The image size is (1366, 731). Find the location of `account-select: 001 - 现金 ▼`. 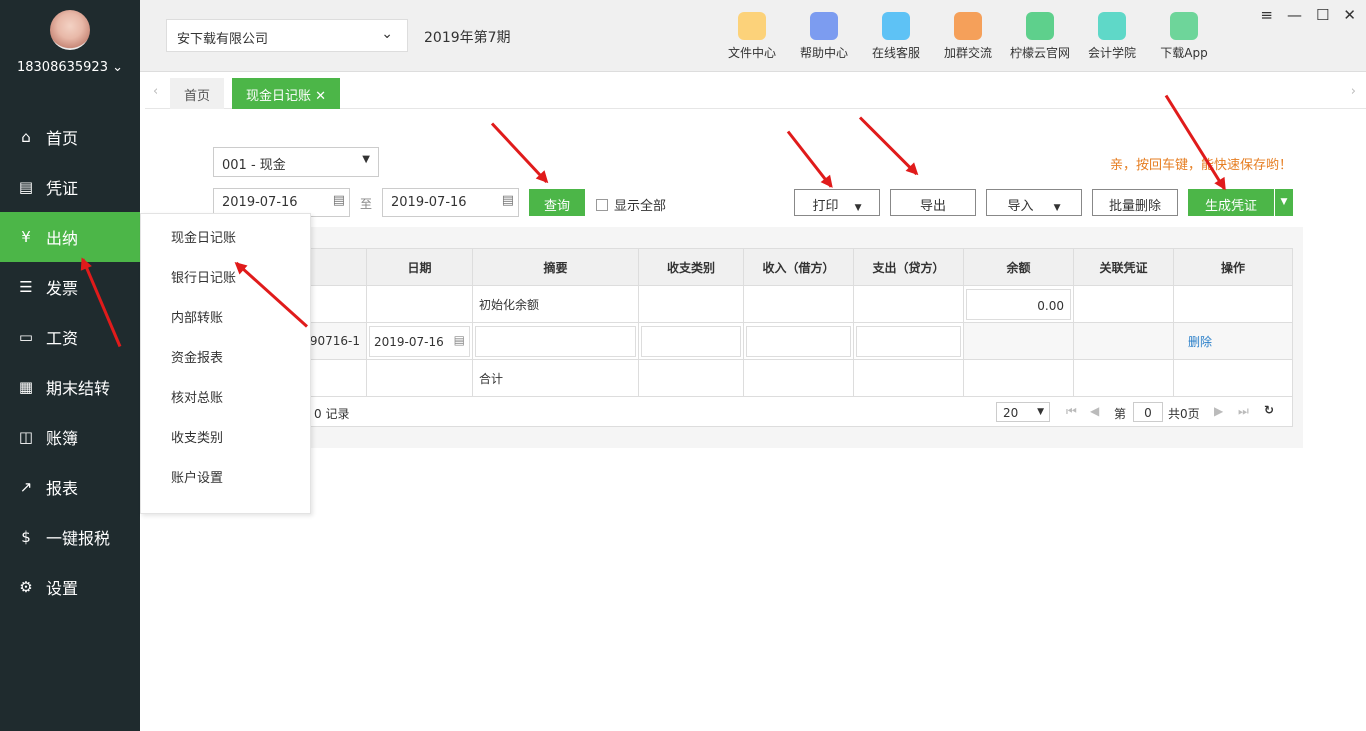

account-select: 001 - 现金 ▼ is located at coordinates (296, 162).